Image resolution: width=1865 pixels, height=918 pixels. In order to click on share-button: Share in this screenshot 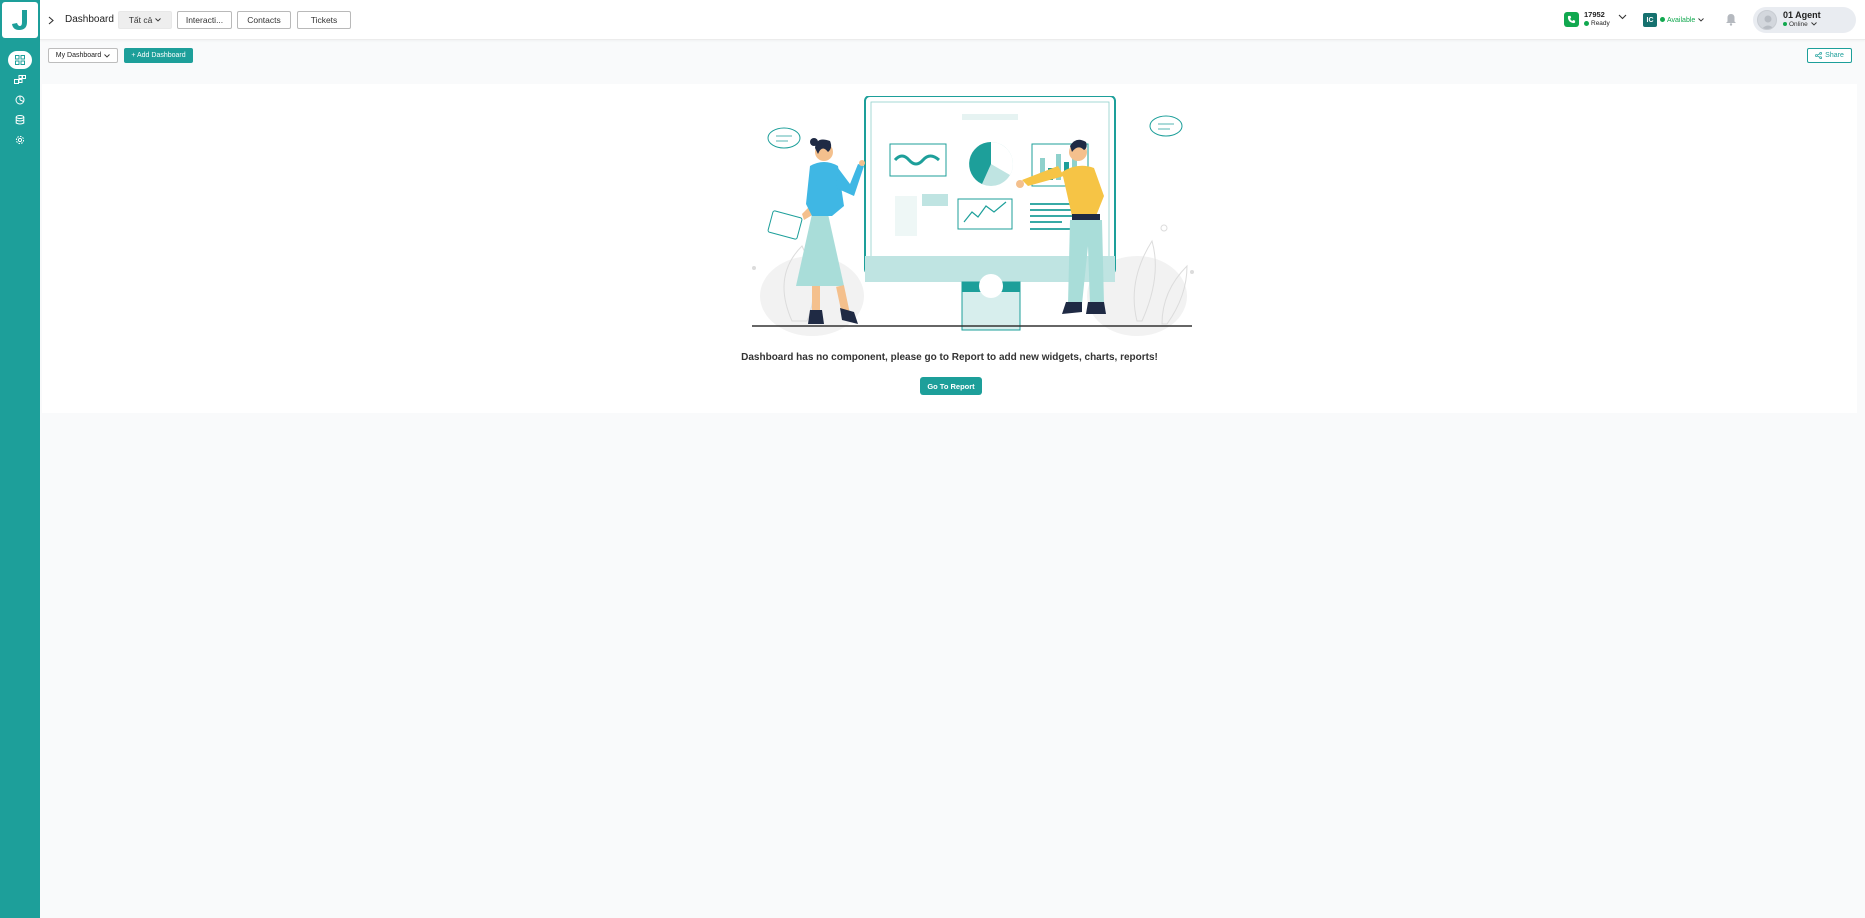, I will do `click(1829, 55)`.